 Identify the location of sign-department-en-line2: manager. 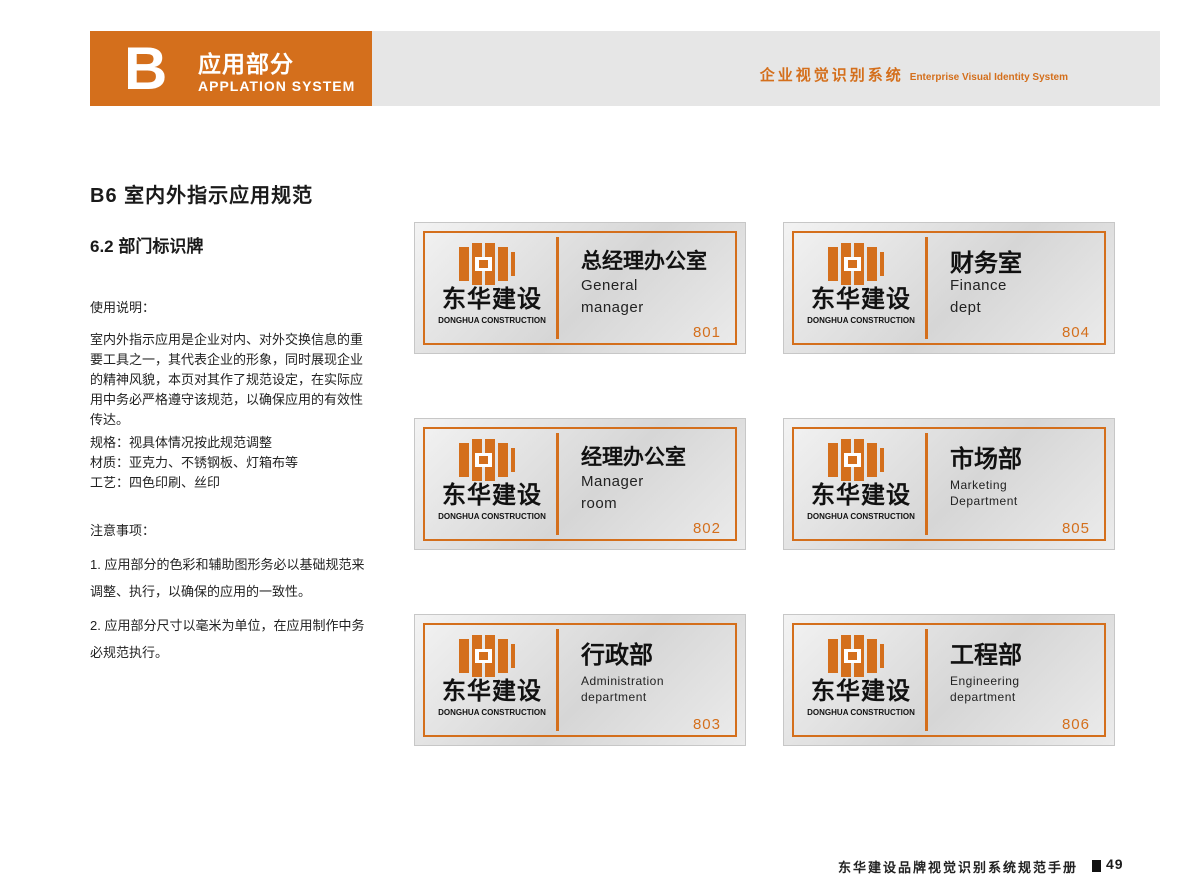
(612, 307).